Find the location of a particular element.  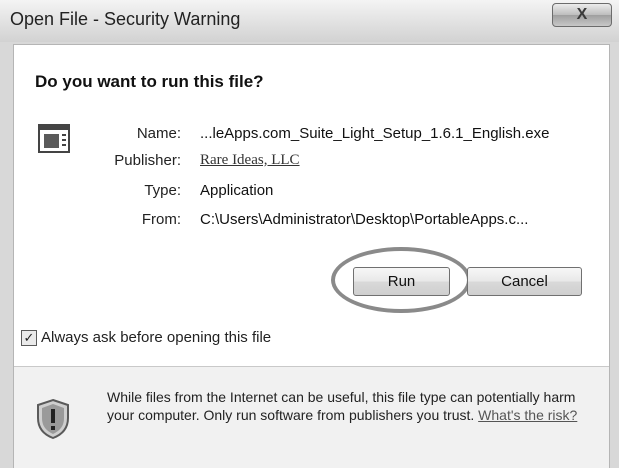

run-button: Run is located at coordinates (401, 281).